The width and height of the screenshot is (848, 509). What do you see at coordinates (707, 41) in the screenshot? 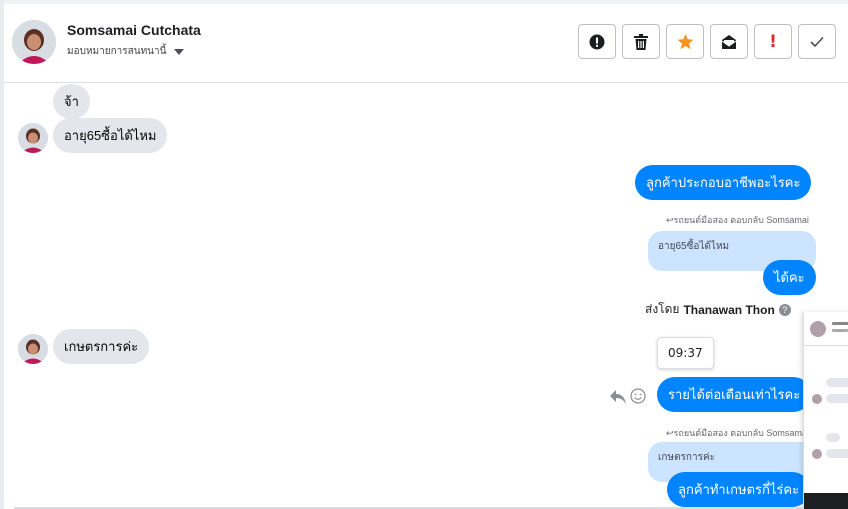
I see `conversation-toolbar: !` at bounding box center [707, 41].